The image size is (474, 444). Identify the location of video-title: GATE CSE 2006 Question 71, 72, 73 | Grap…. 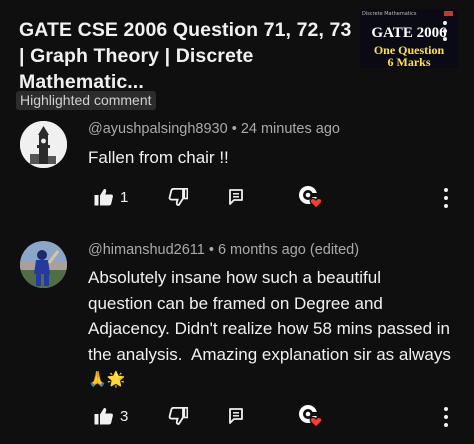
(187, 56).